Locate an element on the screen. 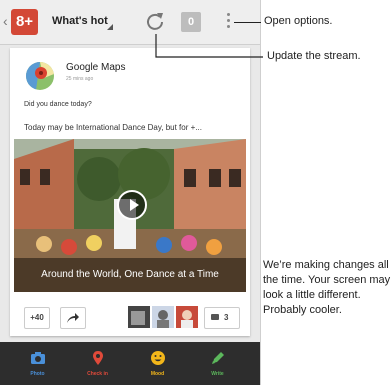 This screenshot has height=385, width=392. comment-count: 3 is located at coordinates (226, 317).